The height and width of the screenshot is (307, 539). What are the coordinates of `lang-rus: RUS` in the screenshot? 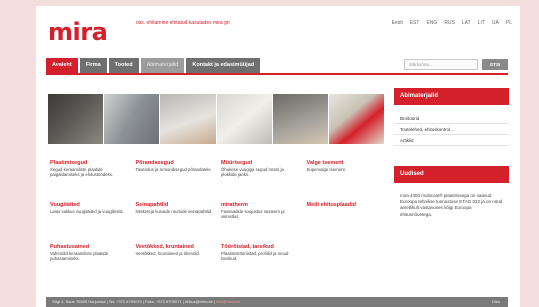 It's located at (449, 23).